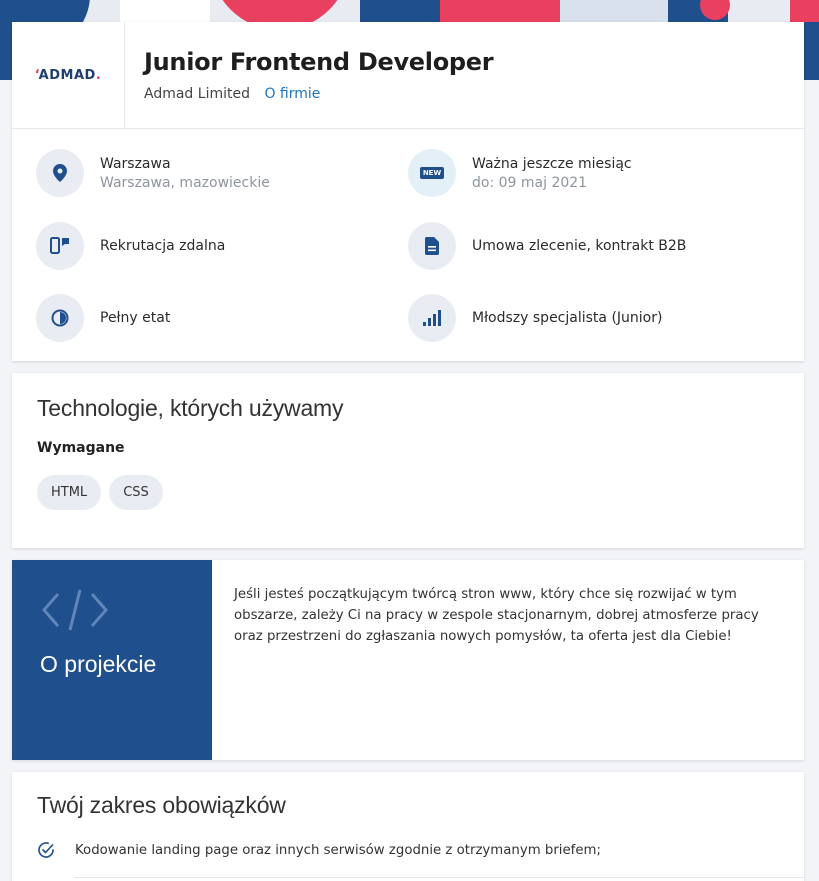 The width and height of the screenshot is (819, 881). Describe the element at coordinates (153, 173) in the screenshot. I see `info-location: Warszawa Warszawa, mazowieckie` at that location.